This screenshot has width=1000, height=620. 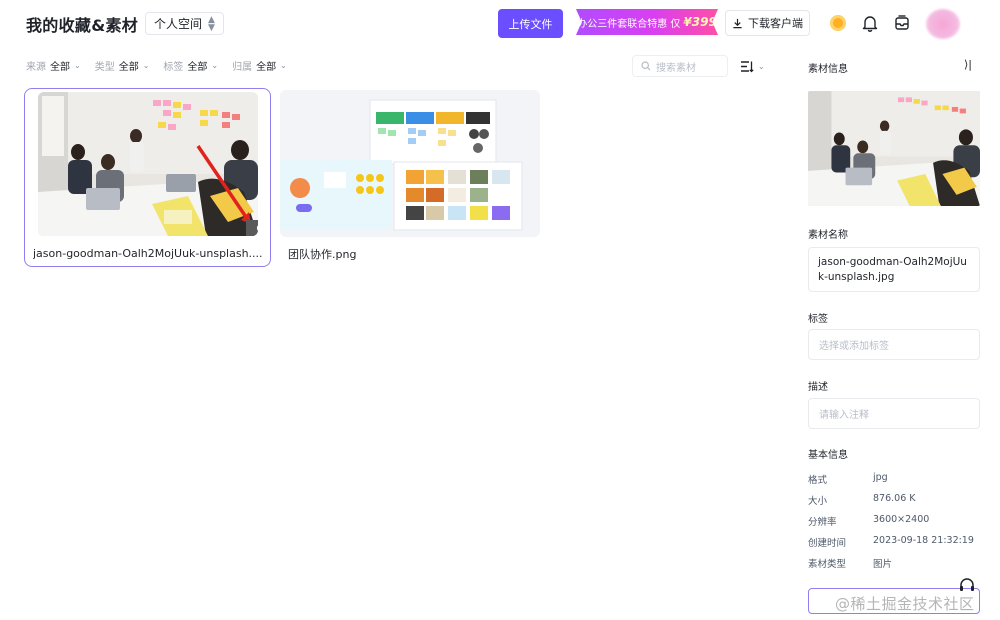 What do you see at coordinates (827, 564) in the screenshot?
I see `info-key: 素材类型` at bounding box center [827, 564].